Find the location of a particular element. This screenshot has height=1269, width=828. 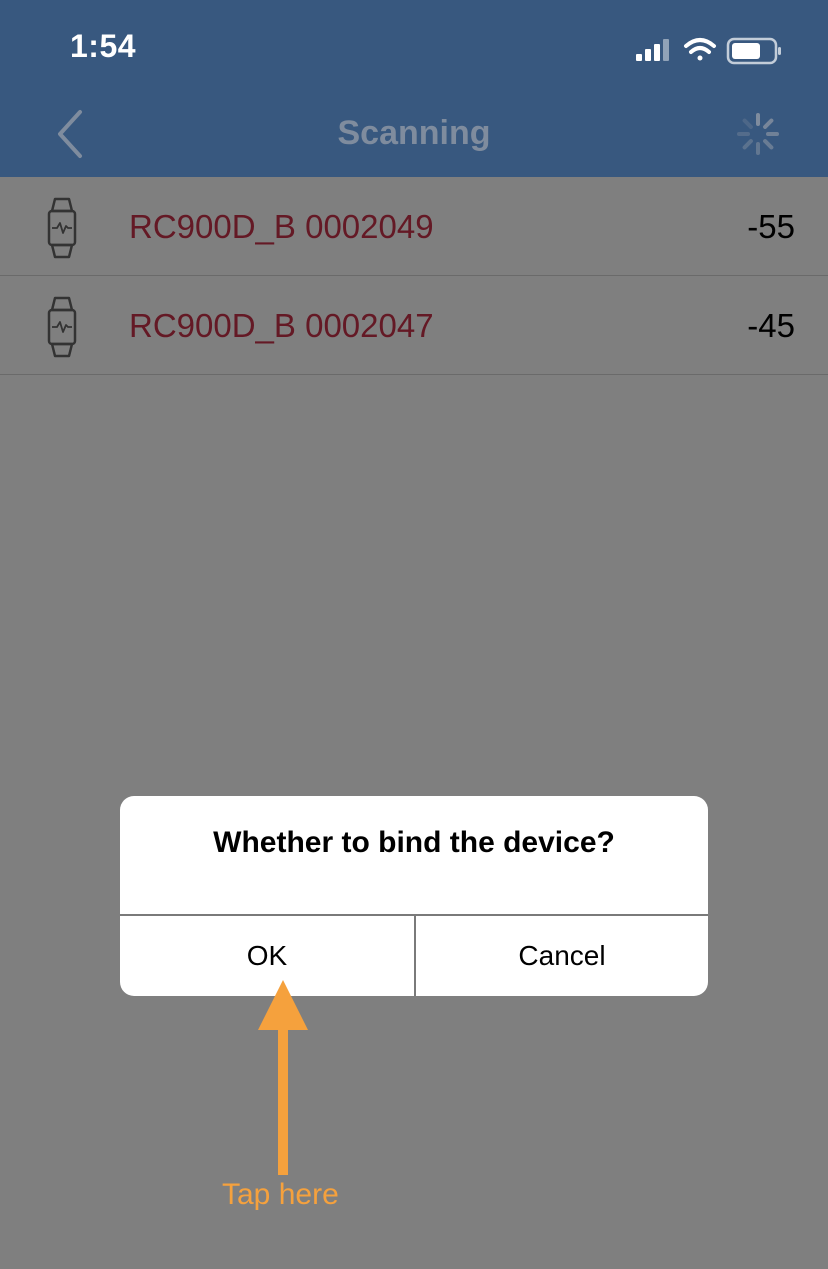

dialog-message: Whether to bind the device? is located at coordinates (414, 842).